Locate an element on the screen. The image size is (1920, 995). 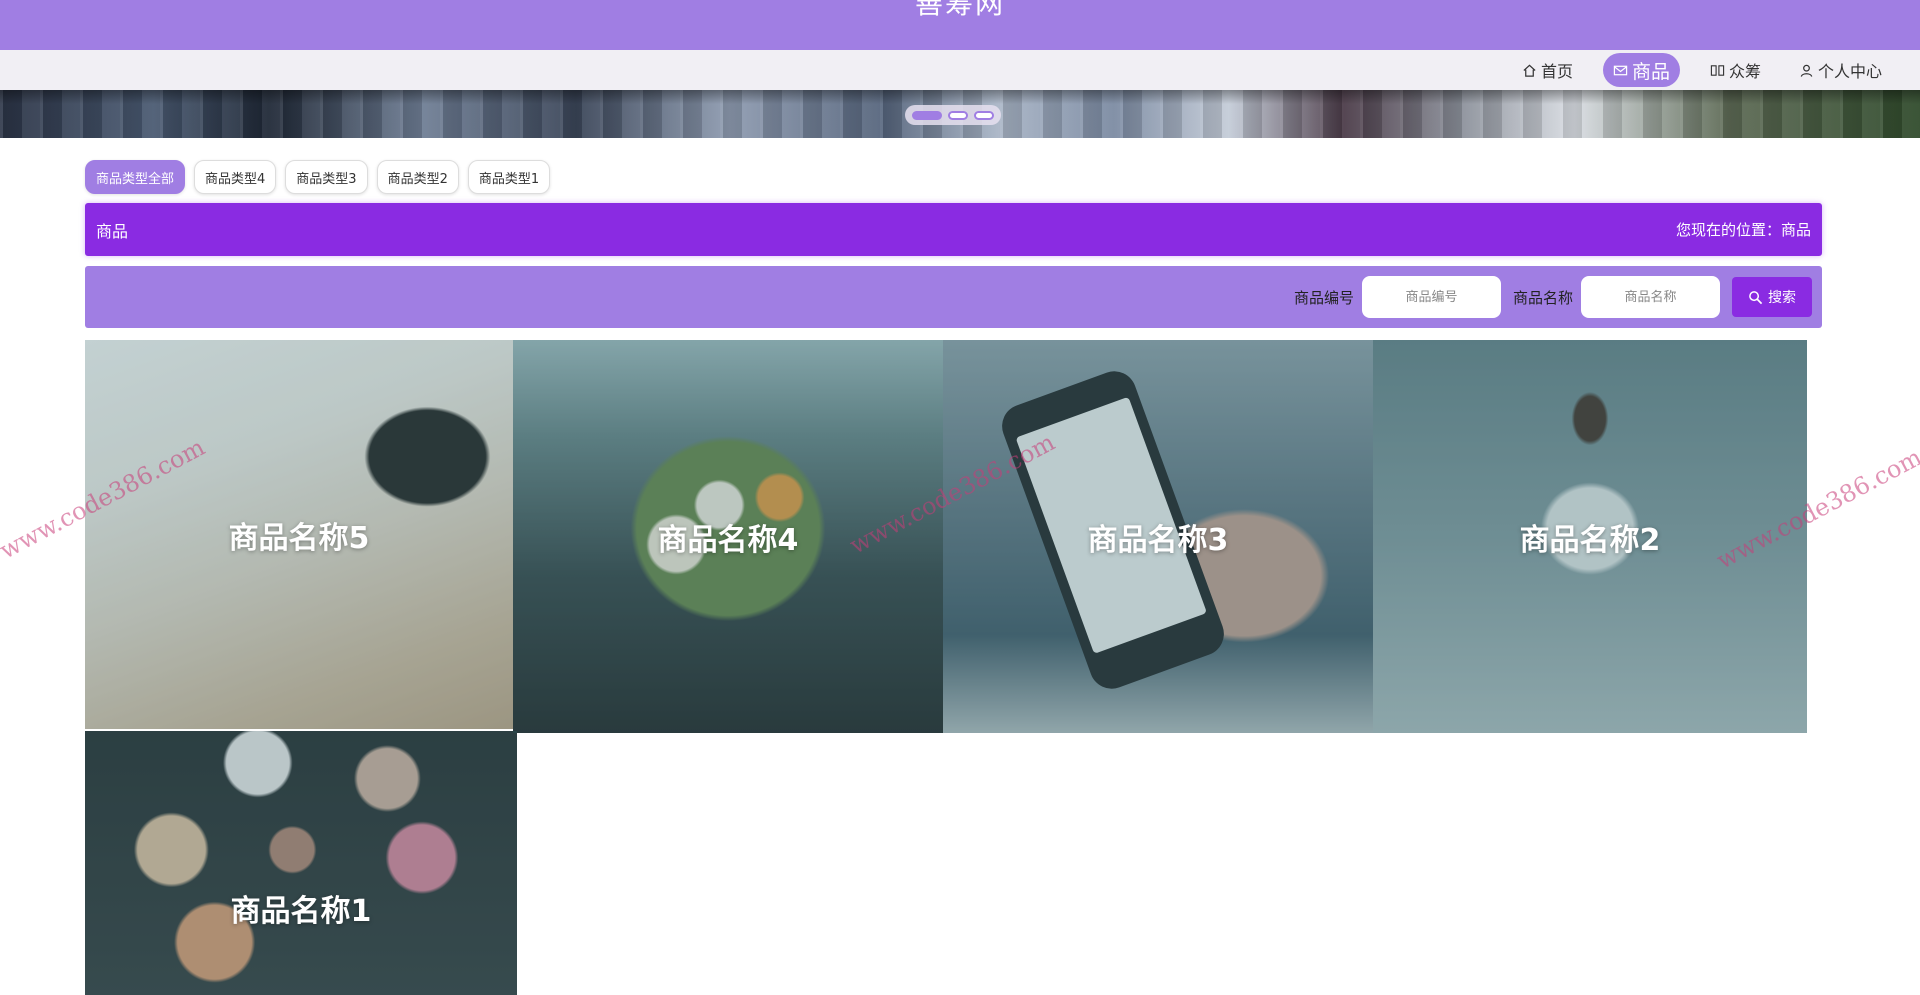
section-header: 商品 您现在的位置：商品 is located at coordinates (953, 229).